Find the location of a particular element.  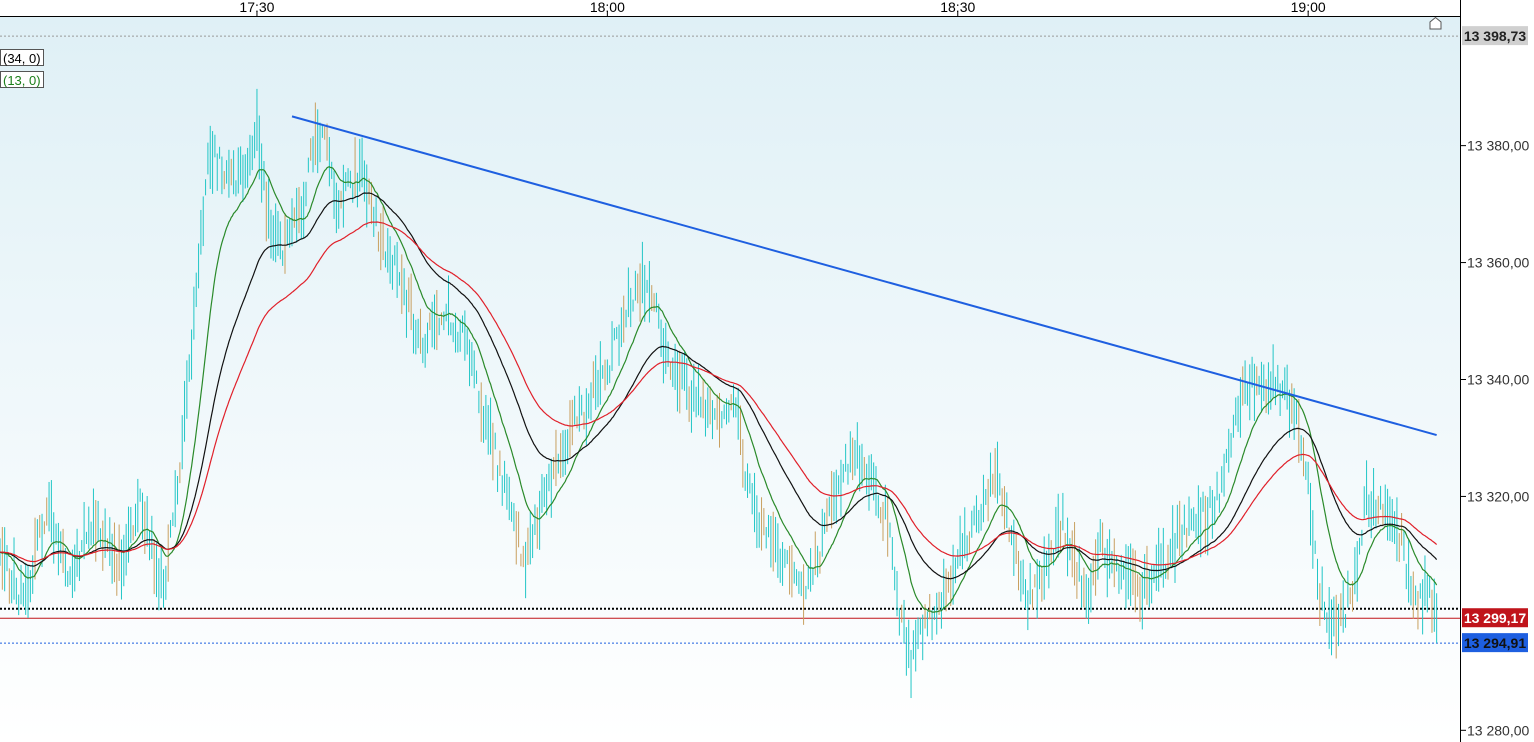

x-tick-label: 18:30 is located at coordinates (957, 7).